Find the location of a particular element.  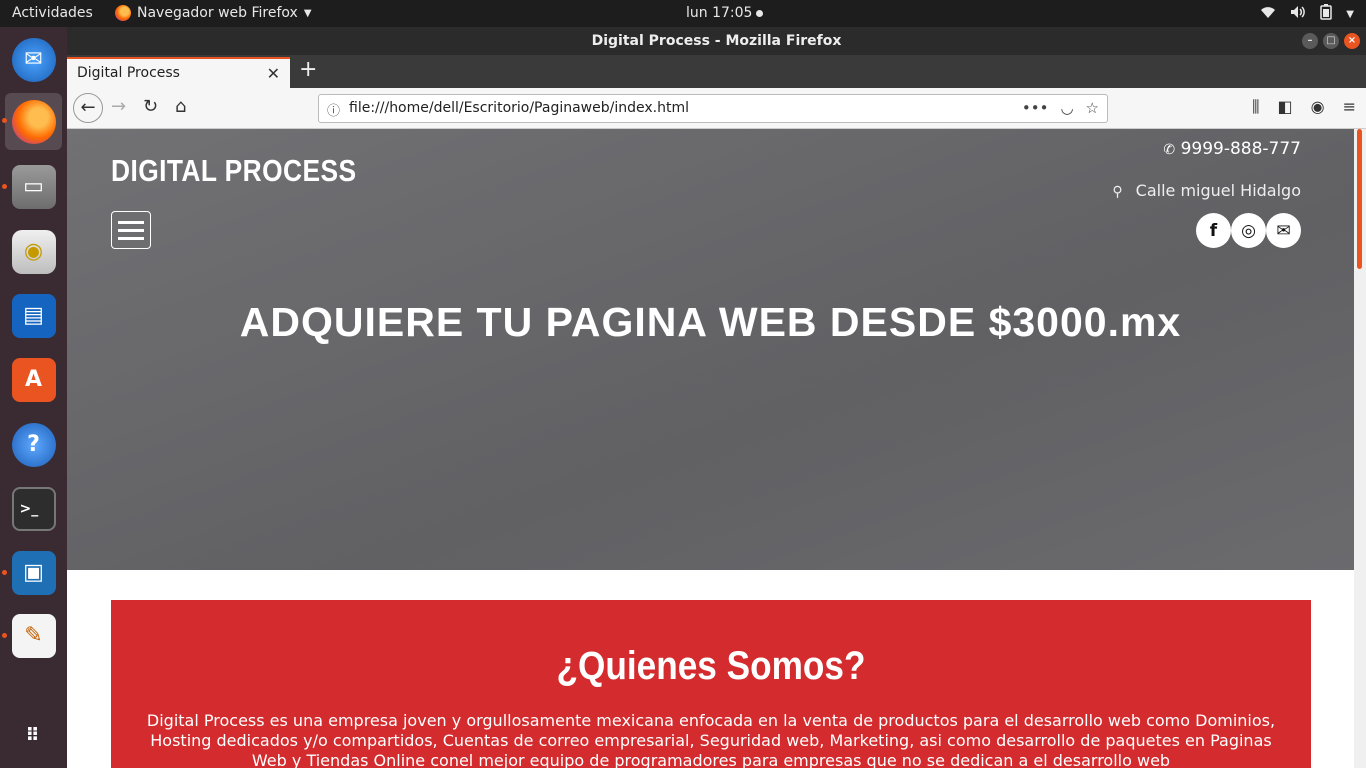

email-icon: ✉ is located at coordinates (1283, 230).